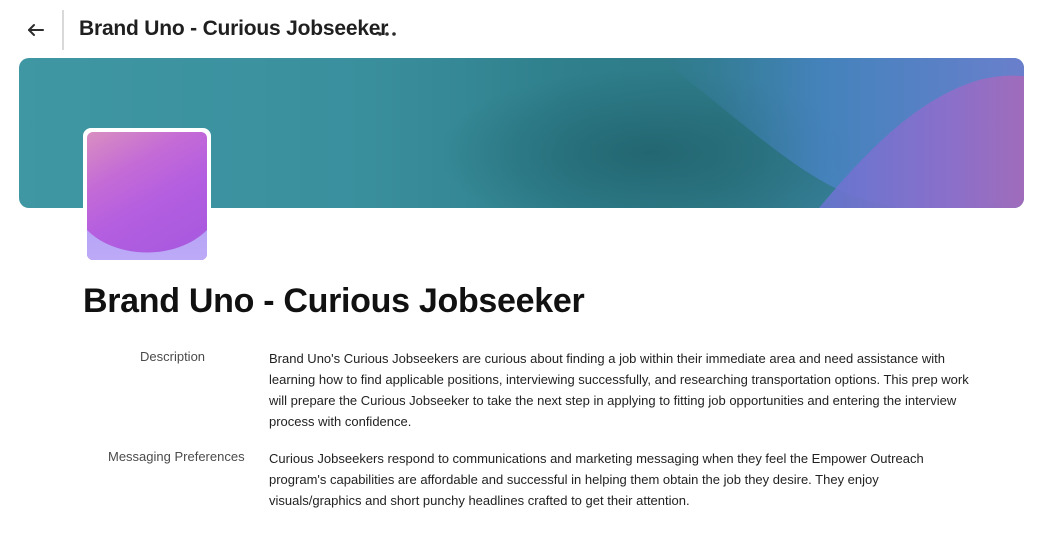 This screenshot has height=540, width=1044. I want to click on more-actions-button, so click(387, 32).